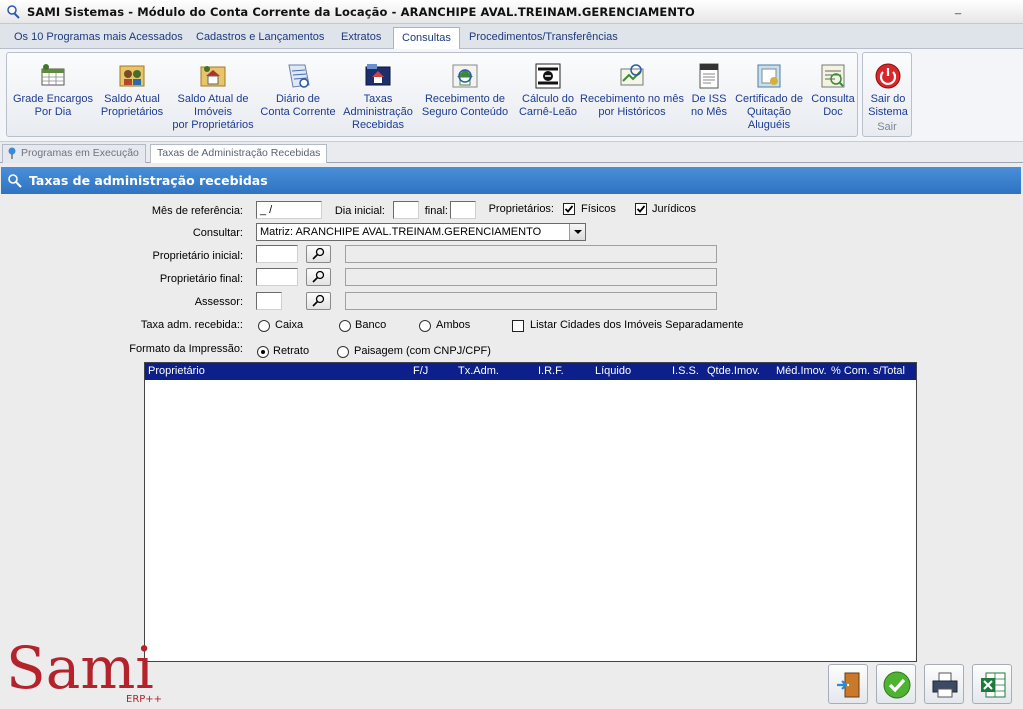 The image size is (1023, 709). What do you see at coordinates (465, 76) in the screenshot?
I see `insurance-icon` at bounding box center [465, 76].